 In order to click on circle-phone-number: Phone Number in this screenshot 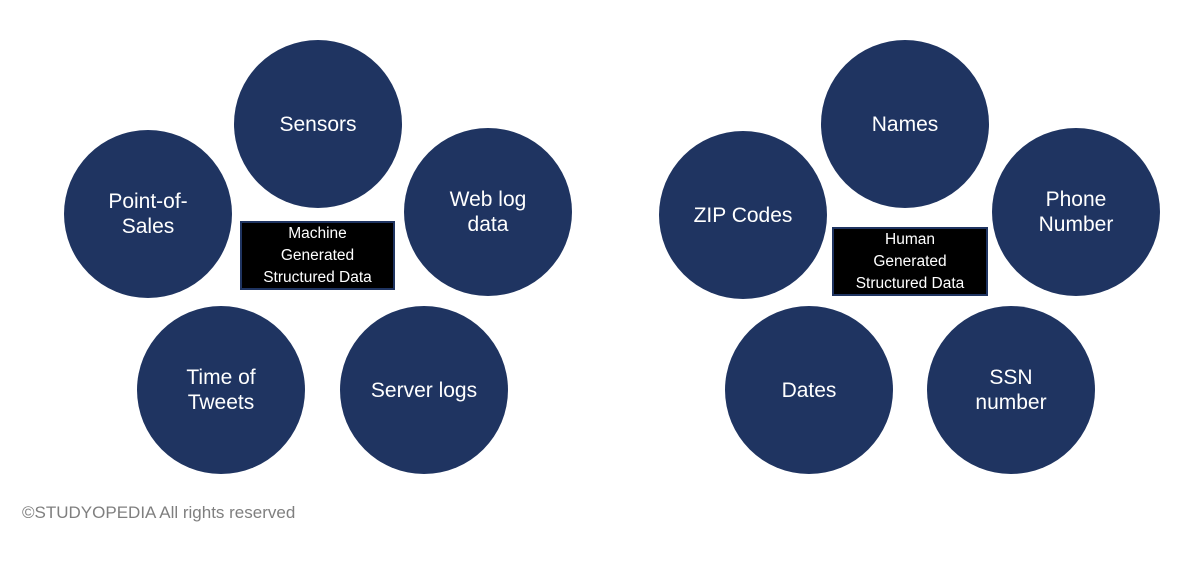, I will do `click(1076, 212)`.